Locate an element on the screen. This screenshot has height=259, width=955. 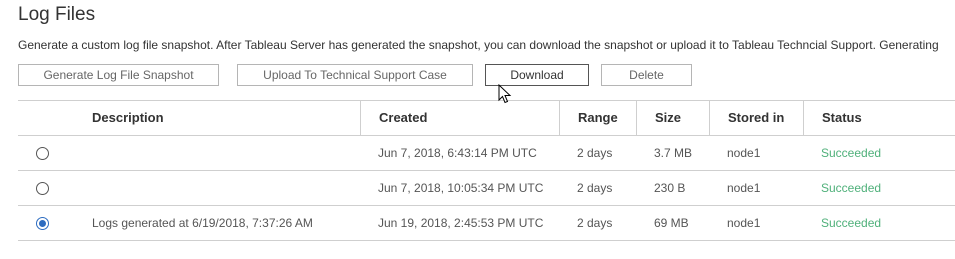
column-header-range: Range is located at coordinates (597, 118).